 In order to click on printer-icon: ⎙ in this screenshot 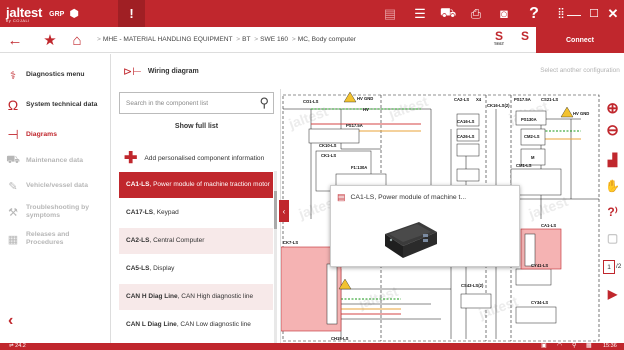, I will do `click(476, 13)`.